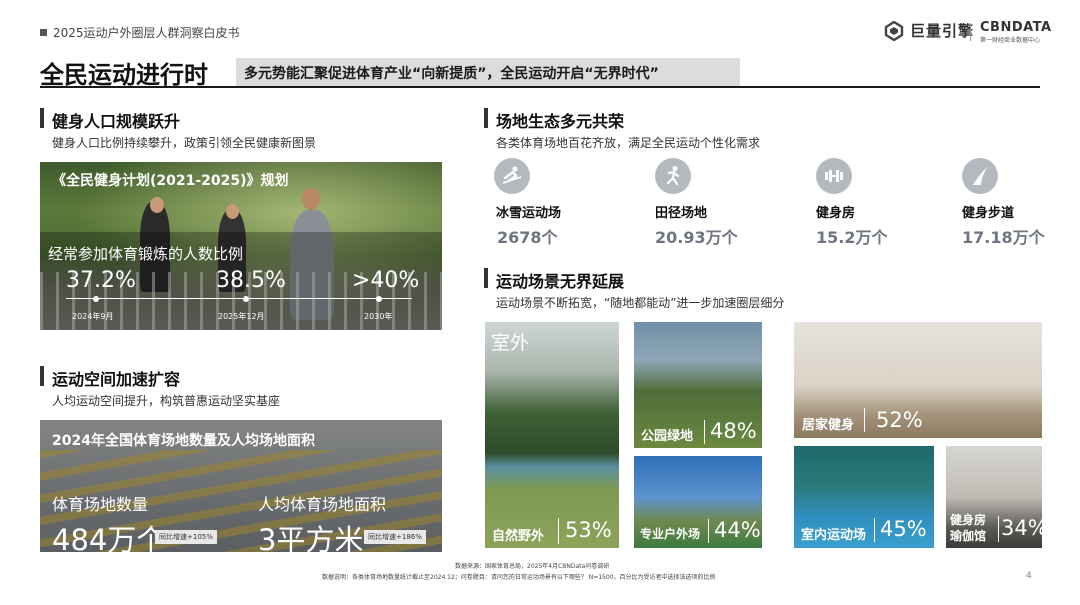  What do you see at coordinates (899, 420) in the screenshot?
I see `scene-pct: 52%` at bounding box center [899, 420].